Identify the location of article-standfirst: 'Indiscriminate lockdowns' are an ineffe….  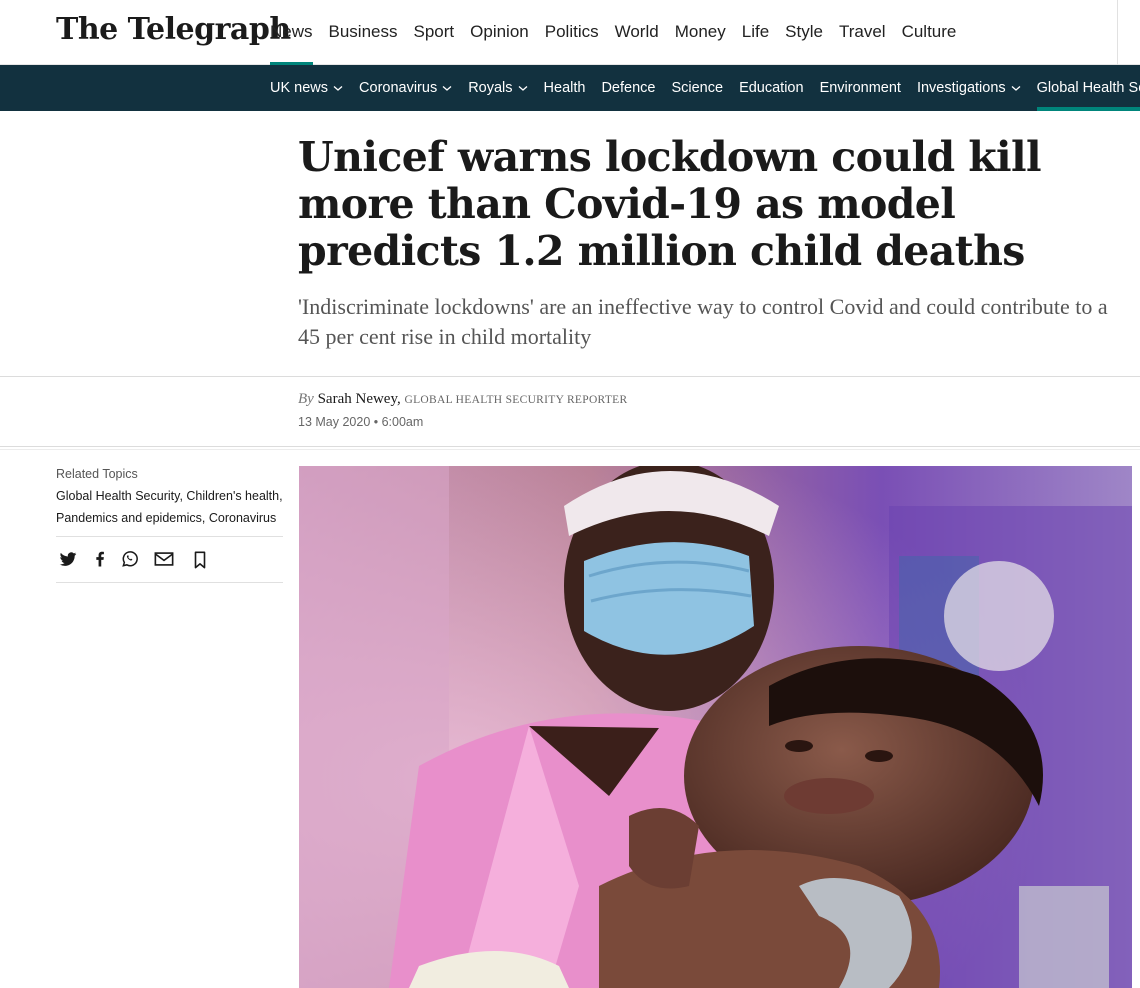
(703, 321).